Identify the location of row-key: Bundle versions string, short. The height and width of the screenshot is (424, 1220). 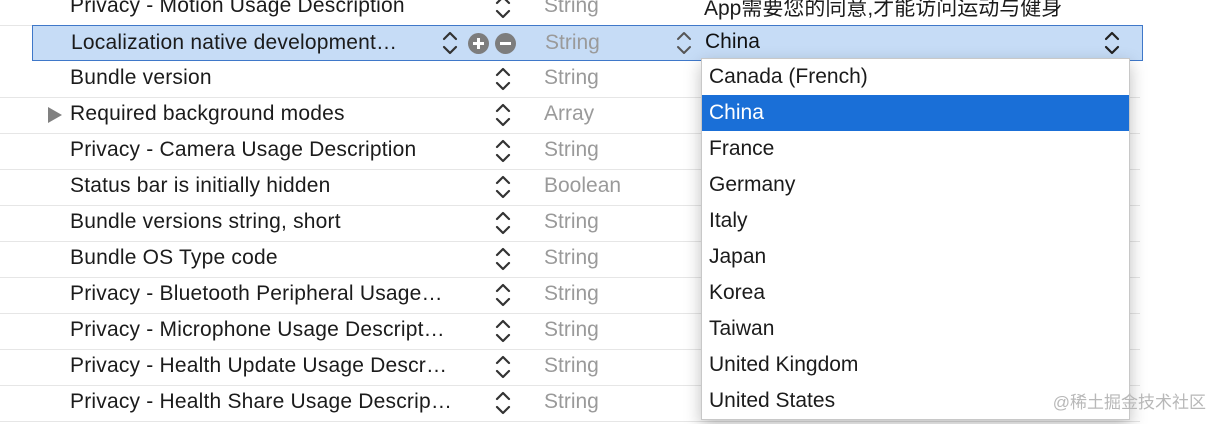
(205, 221).